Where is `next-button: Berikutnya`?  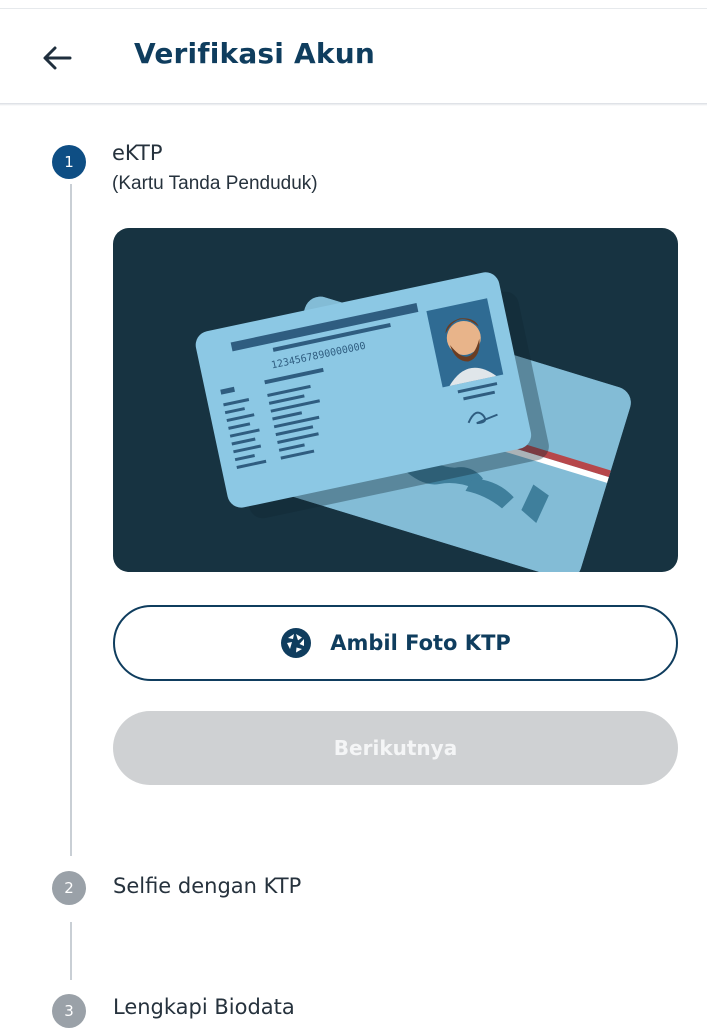 next-button: Berikutnya is located at coordinates (395, 748).